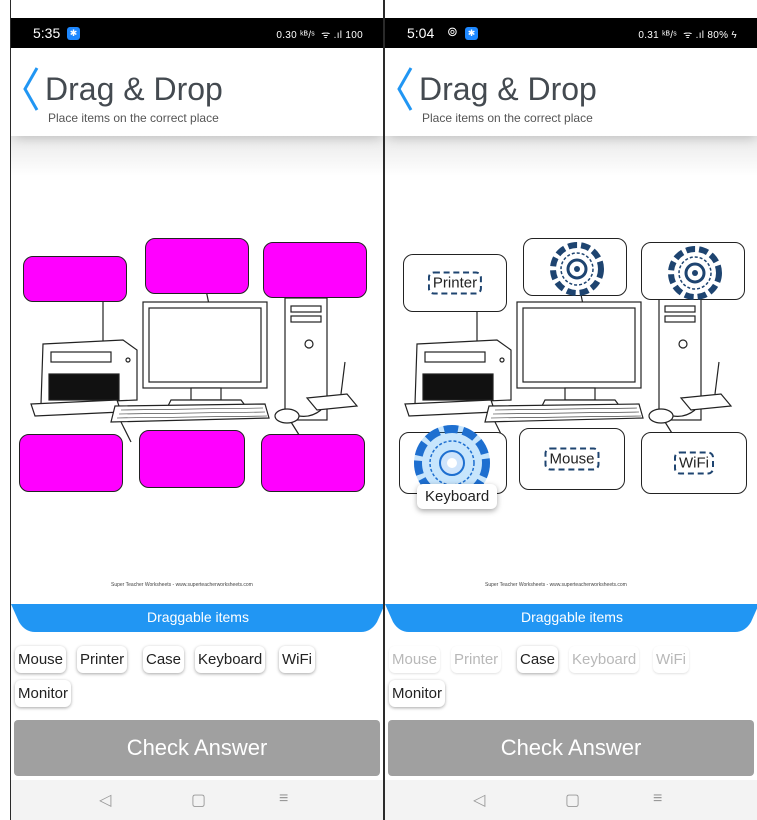 The image size is (757, 820). I want to click on placed-mouse: Mouse, so click(572, 459).